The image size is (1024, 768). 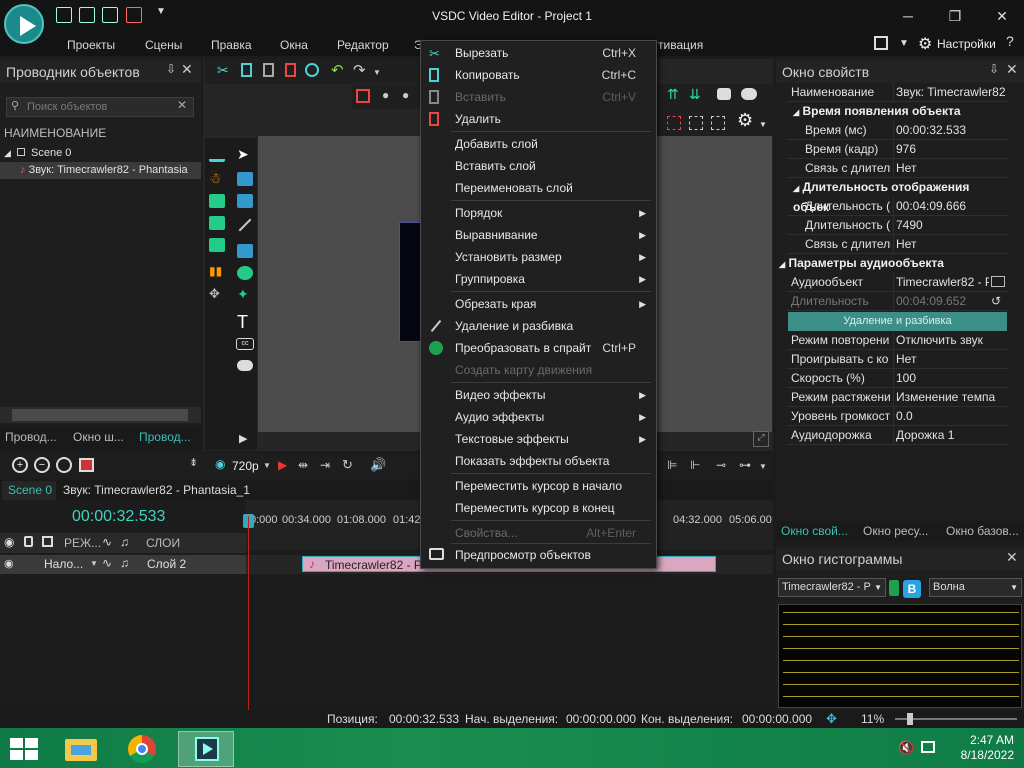 What do you see at coordinates (100, 107) in the screenshot?
I see `object-search-input: Поиск объектов` at bounding box center [100, 107].